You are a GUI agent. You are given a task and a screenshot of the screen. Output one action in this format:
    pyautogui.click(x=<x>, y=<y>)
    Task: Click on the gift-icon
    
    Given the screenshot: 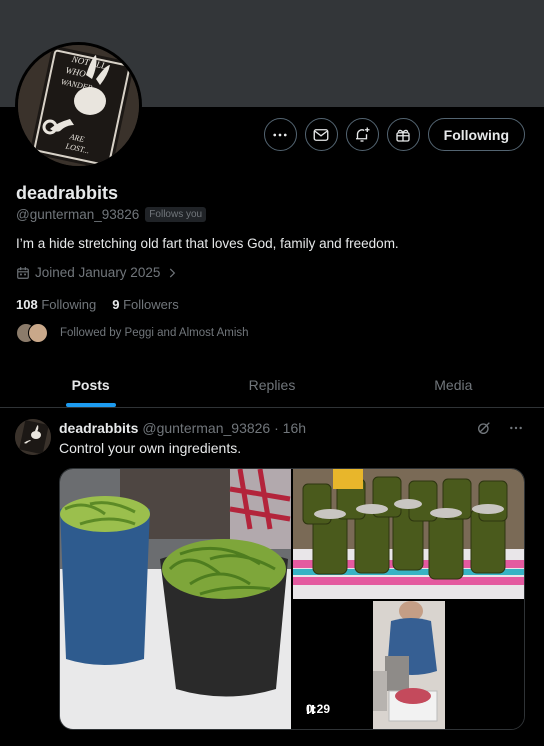 What is the action you would take?
    pyautogui.click(x=403, y=135)
    